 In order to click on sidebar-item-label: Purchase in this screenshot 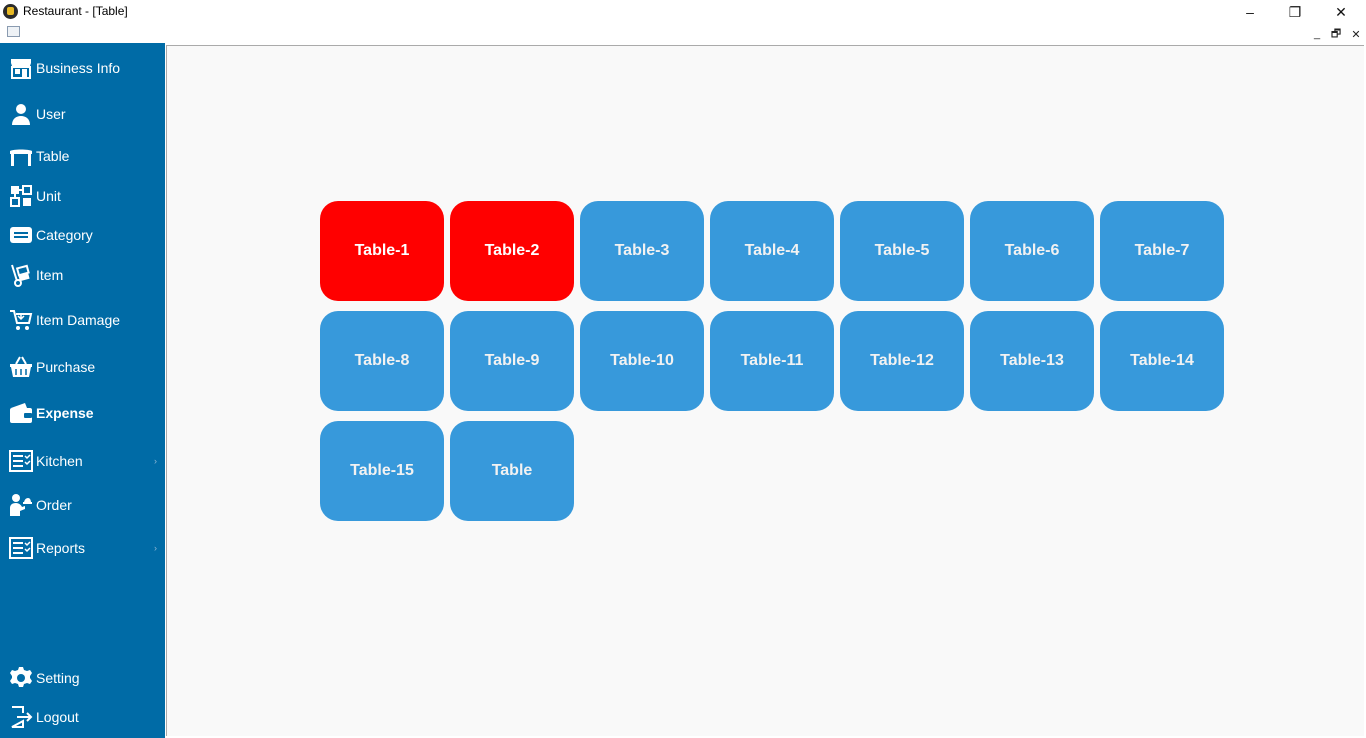, I will do `click(66, 367)`.